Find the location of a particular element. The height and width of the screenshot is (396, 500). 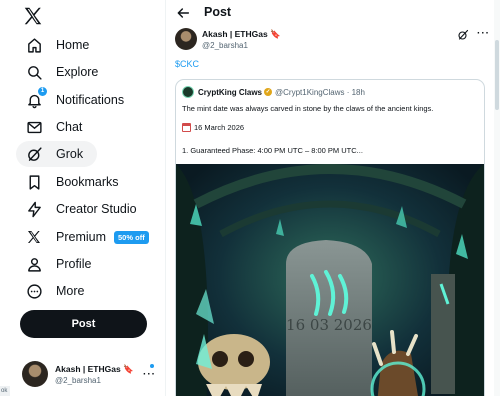

nav-home-label: Home is located at coordinates (73, 45).